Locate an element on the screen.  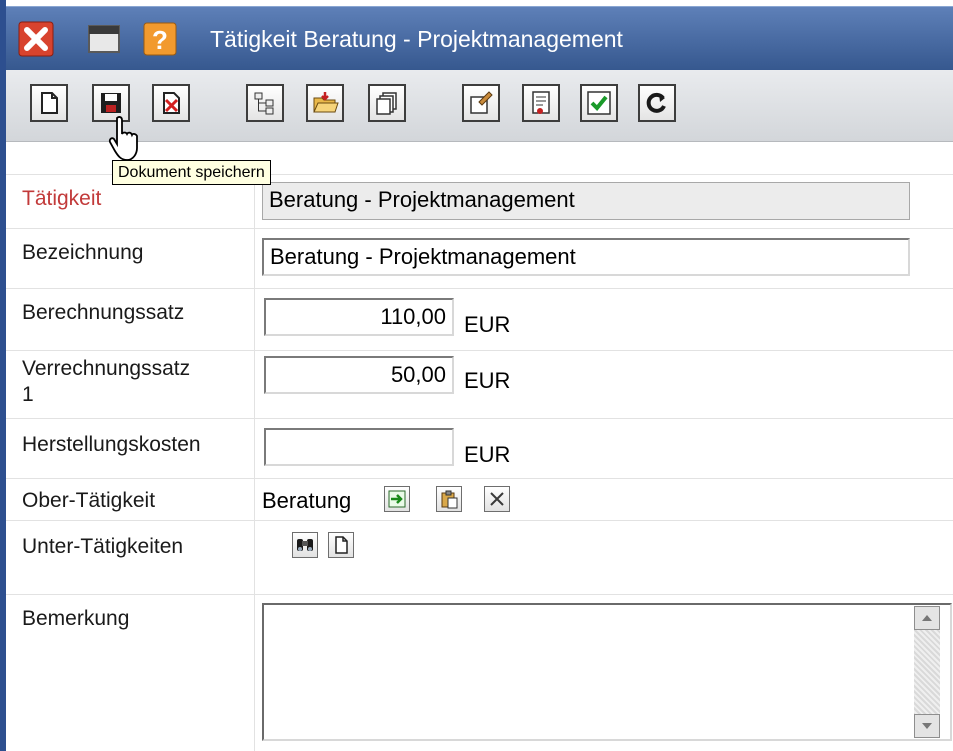
verrechnungssatz-unit: EUR is located at coordinates (487, 380).